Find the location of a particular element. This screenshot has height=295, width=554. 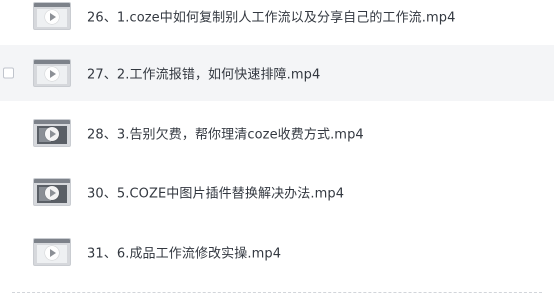

file-name: 26、1.coze中如何复制别人工作流以及分享自己的工作流.mp4 is located at coordinates (271, 18).